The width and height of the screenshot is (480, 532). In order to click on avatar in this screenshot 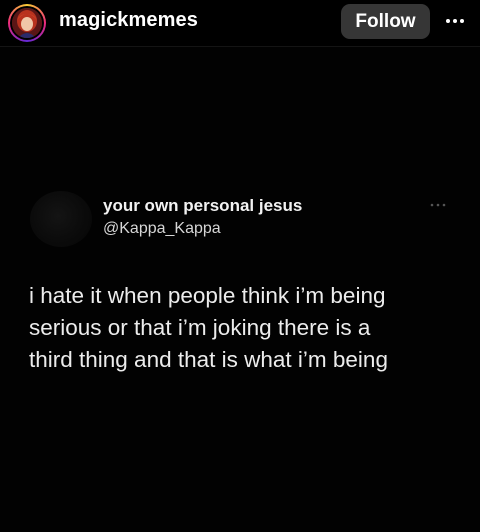, I will do `click(27, 23)`.